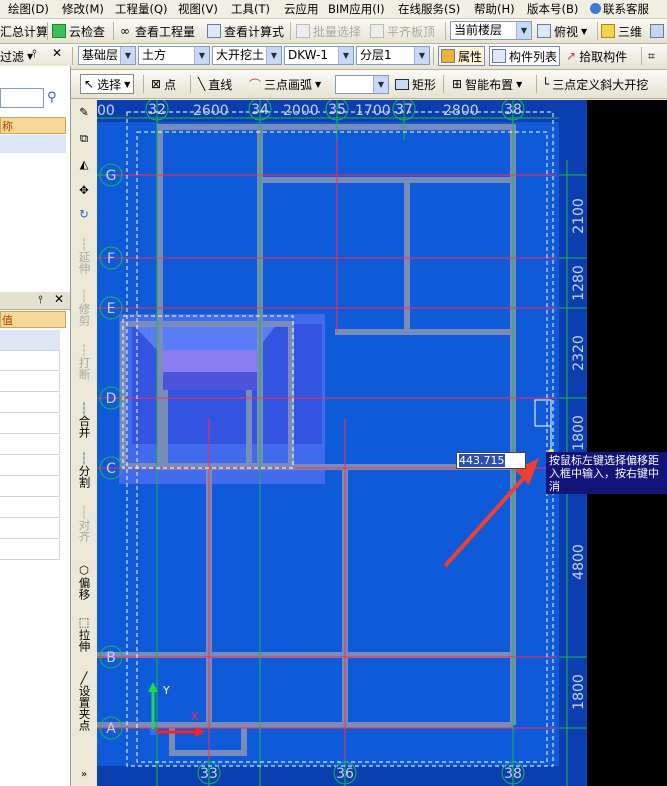  Describe the element at coordinates (84, 471) in the screenshot. I see `split-button: ┆ 分割` at that location.